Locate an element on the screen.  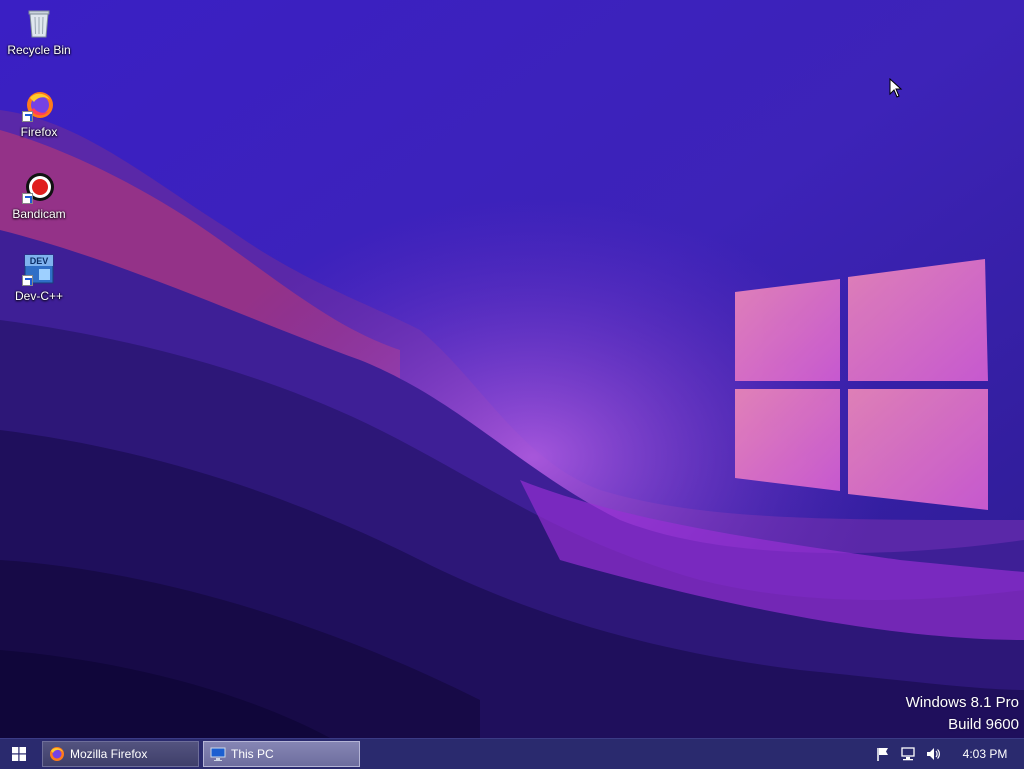
mouse-pointer-icon is located at coordinates (896, 88).